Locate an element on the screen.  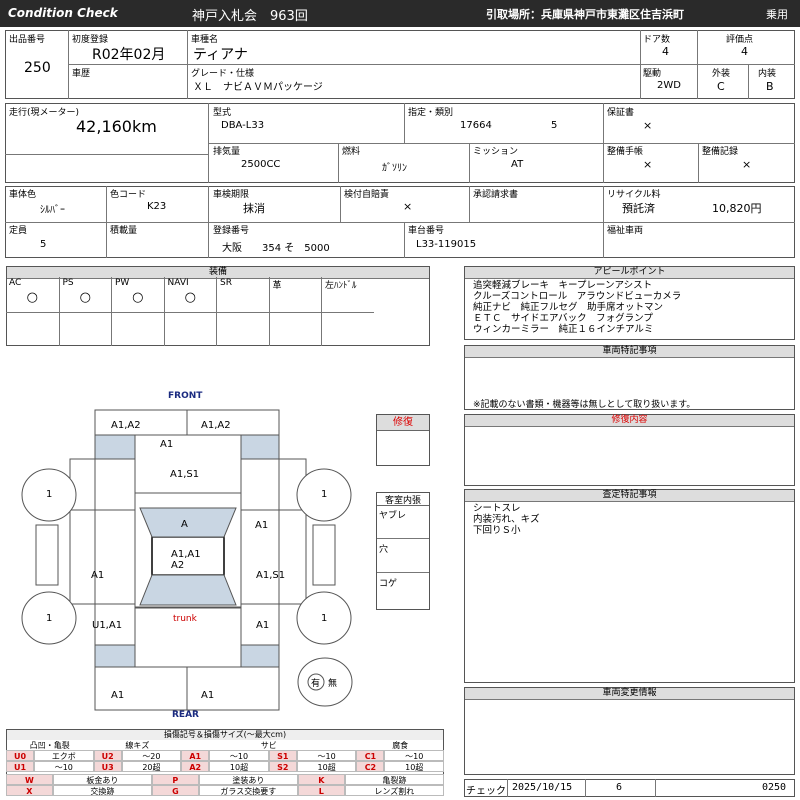
warranty-label: 保証書 is located at coordinates (621, 113).